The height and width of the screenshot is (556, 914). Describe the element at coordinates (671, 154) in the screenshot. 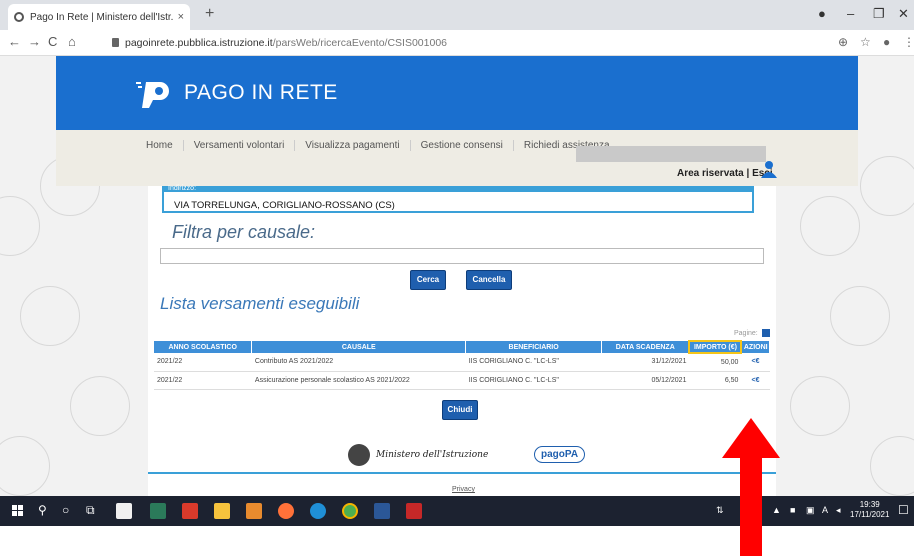

I see `redacted-username` at that location.